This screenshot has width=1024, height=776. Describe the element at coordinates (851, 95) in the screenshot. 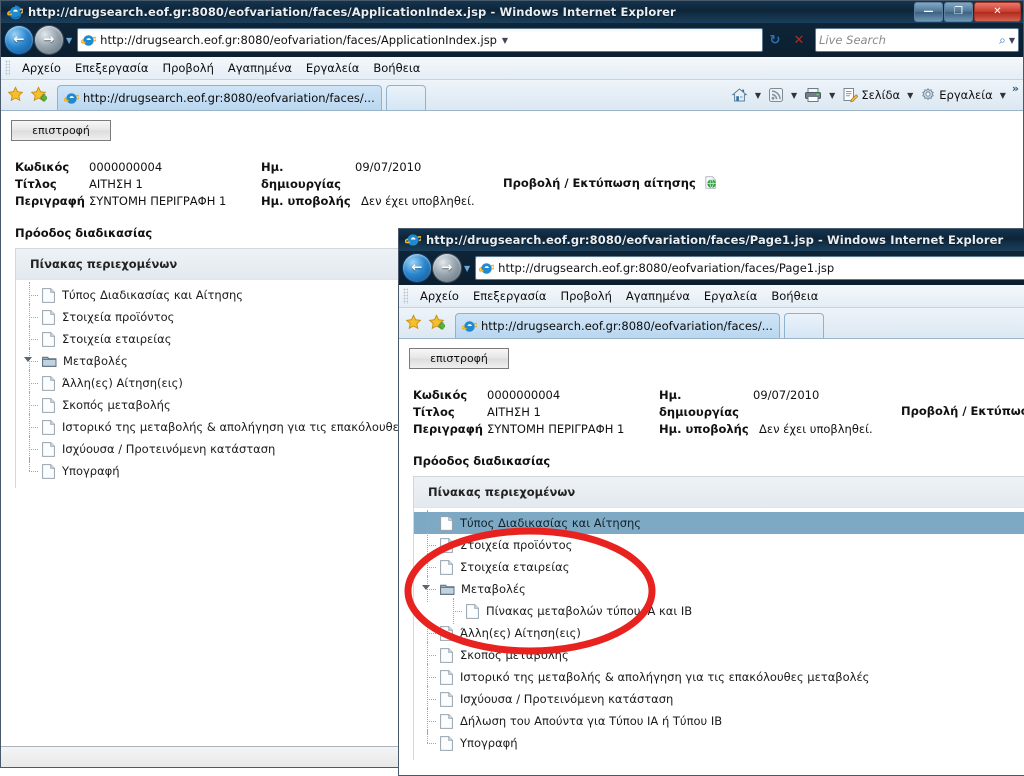

I see `page-icon` at that location.